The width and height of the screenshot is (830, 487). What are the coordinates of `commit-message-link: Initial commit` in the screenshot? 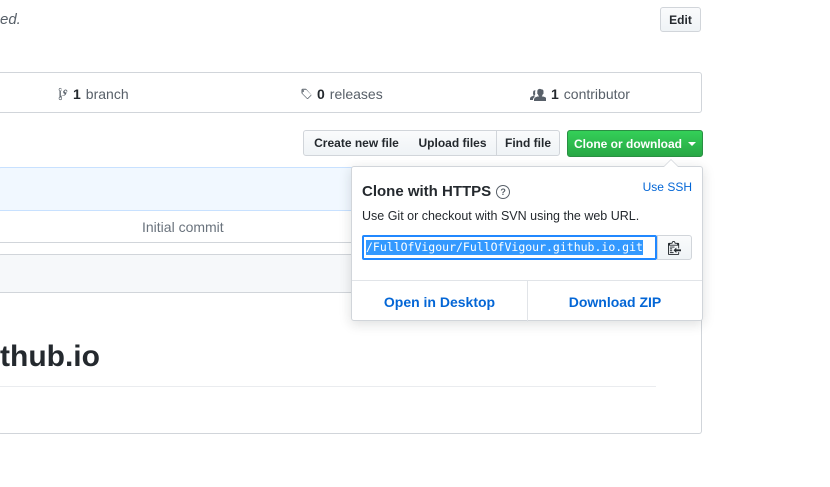 It's located at (183, 227).